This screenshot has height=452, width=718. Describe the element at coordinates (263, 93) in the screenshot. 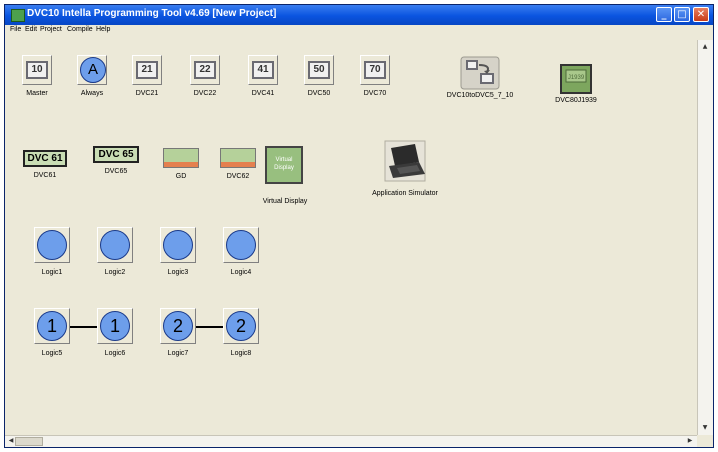

I see `block-label-dvc41: DVC41` at that location.